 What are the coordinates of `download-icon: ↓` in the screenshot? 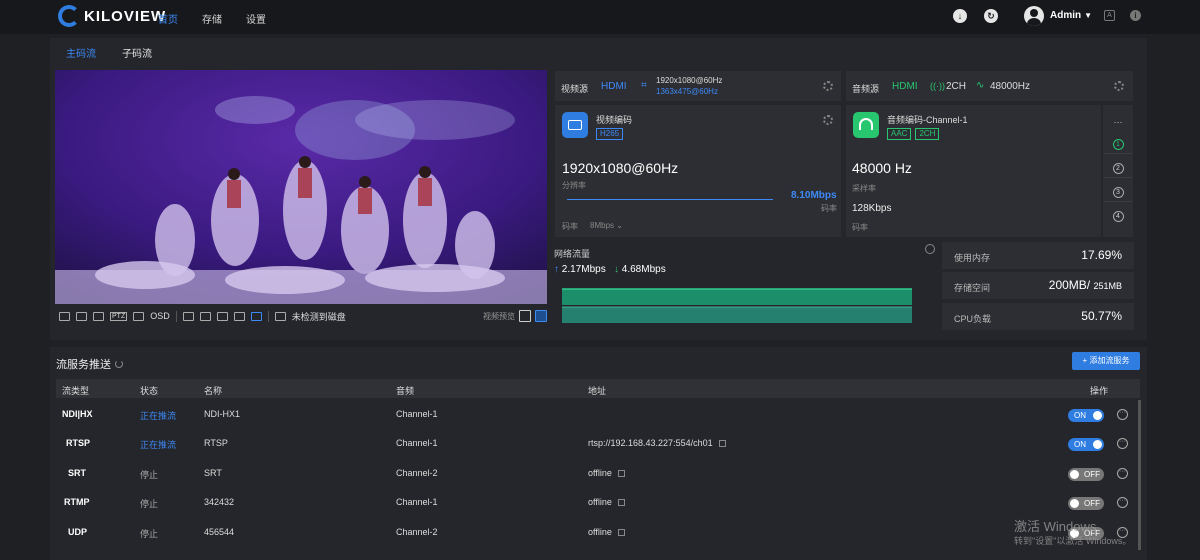 It's located at (960, 16).